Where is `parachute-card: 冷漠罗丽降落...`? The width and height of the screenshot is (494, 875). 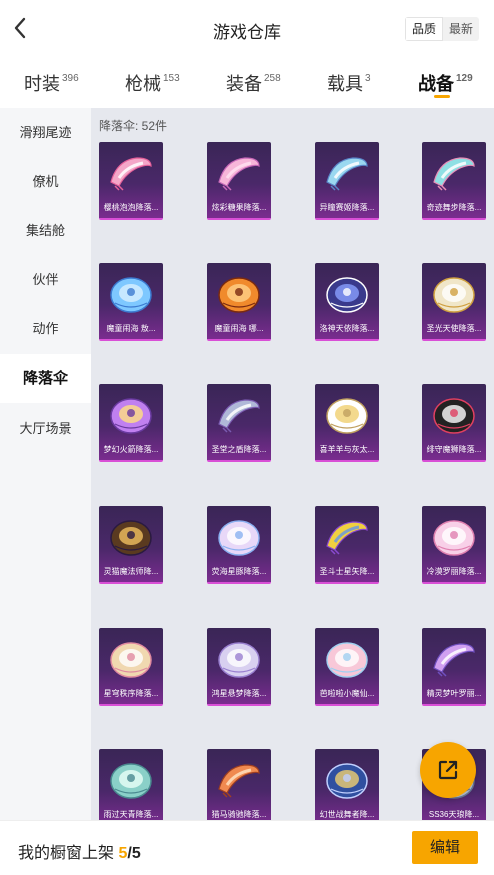
parachute-card: 冷漠罗丽降落... is located at coordinates (454, 545).